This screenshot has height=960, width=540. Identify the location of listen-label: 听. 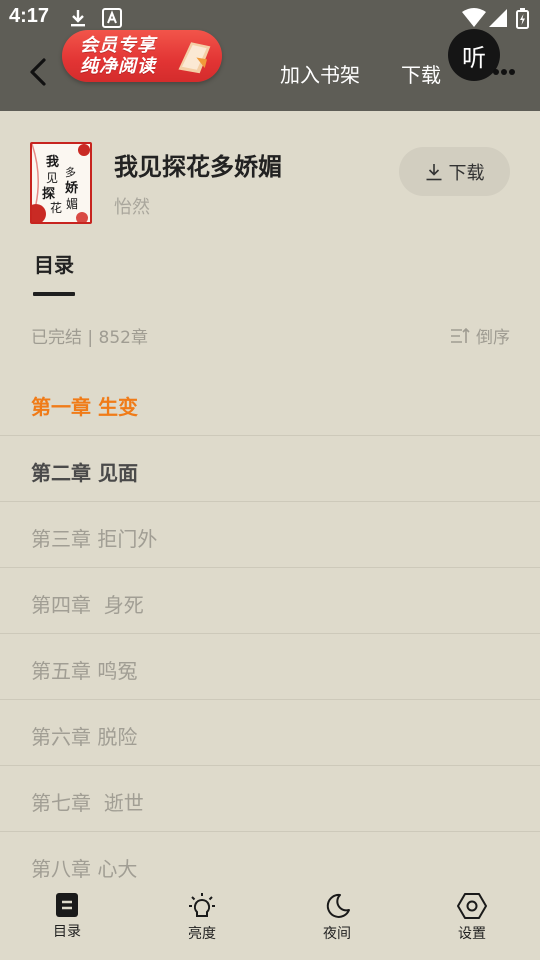
(474, 57).